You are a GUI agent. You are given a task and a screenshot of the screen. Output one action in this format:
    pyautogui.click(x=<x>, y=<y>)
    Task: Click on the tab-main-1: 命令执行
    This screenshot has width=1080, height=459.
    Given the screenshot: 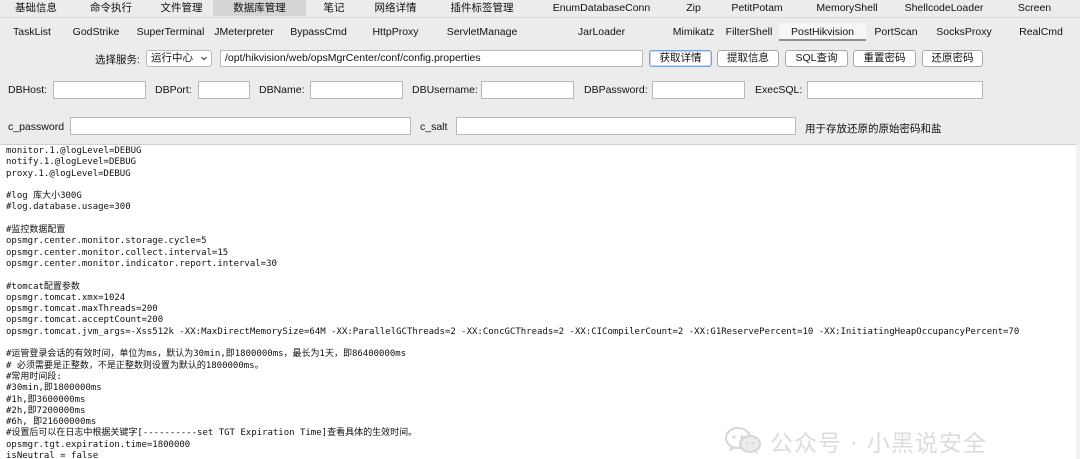 What is the action you would take?
    pyautogui.click(x=111, y=8)
    